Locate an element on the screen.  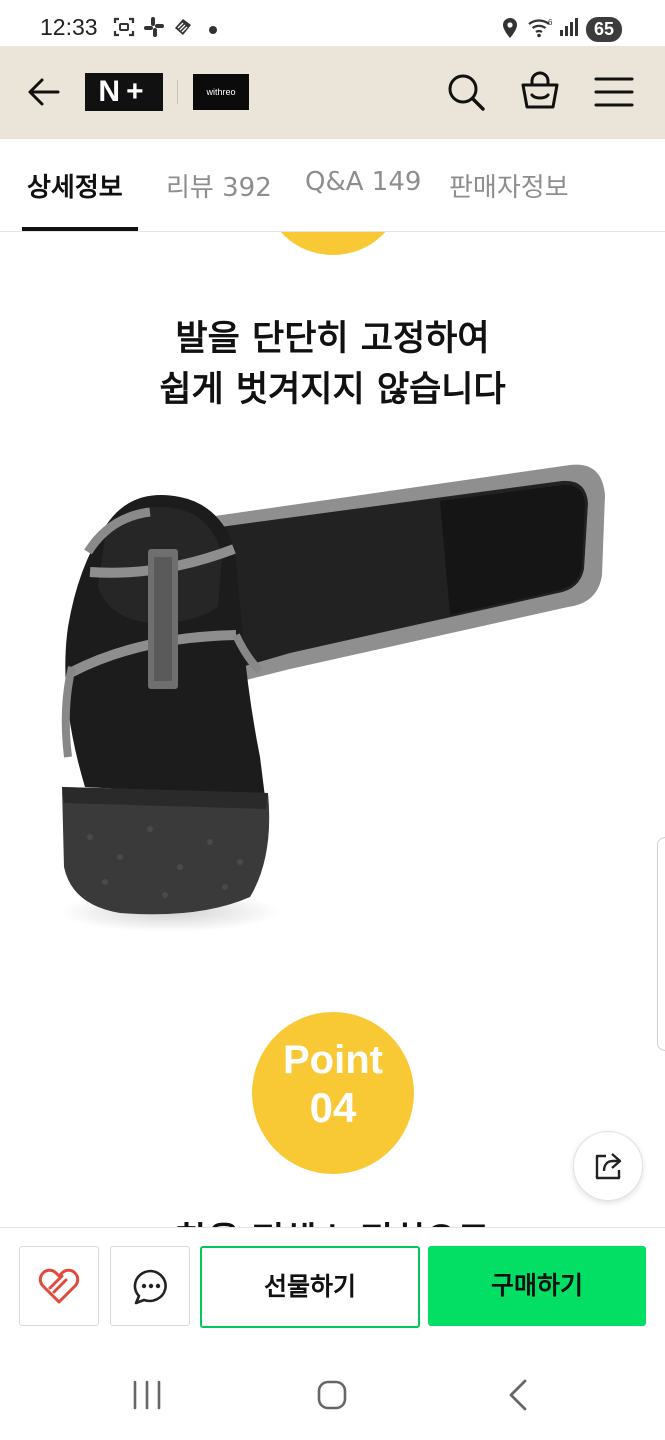
logo-divider is located at coordinates (177, 92).